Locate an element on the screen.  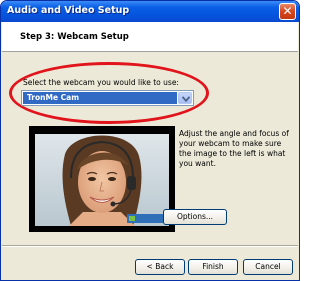
dropdown-arrow-button is located at coordinates (185, 98).